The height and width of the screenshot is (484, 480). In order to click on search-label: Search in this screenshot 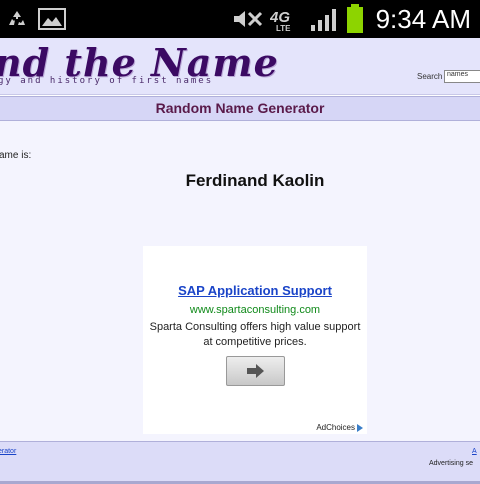, I will do `click(430, 76)`.